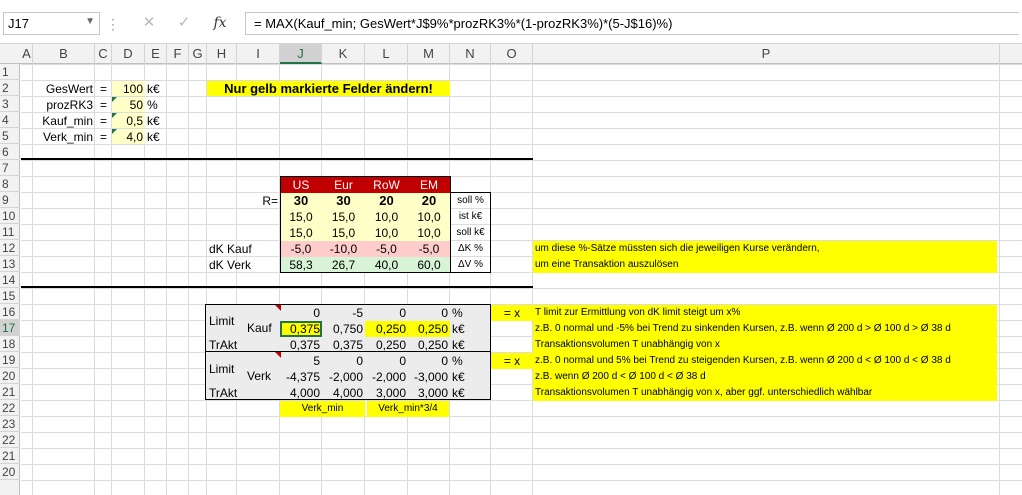  What do you see at coordinates (766, 54) in the screenshot?
I see `column-header-p: P` at bounding box center [766, 54].